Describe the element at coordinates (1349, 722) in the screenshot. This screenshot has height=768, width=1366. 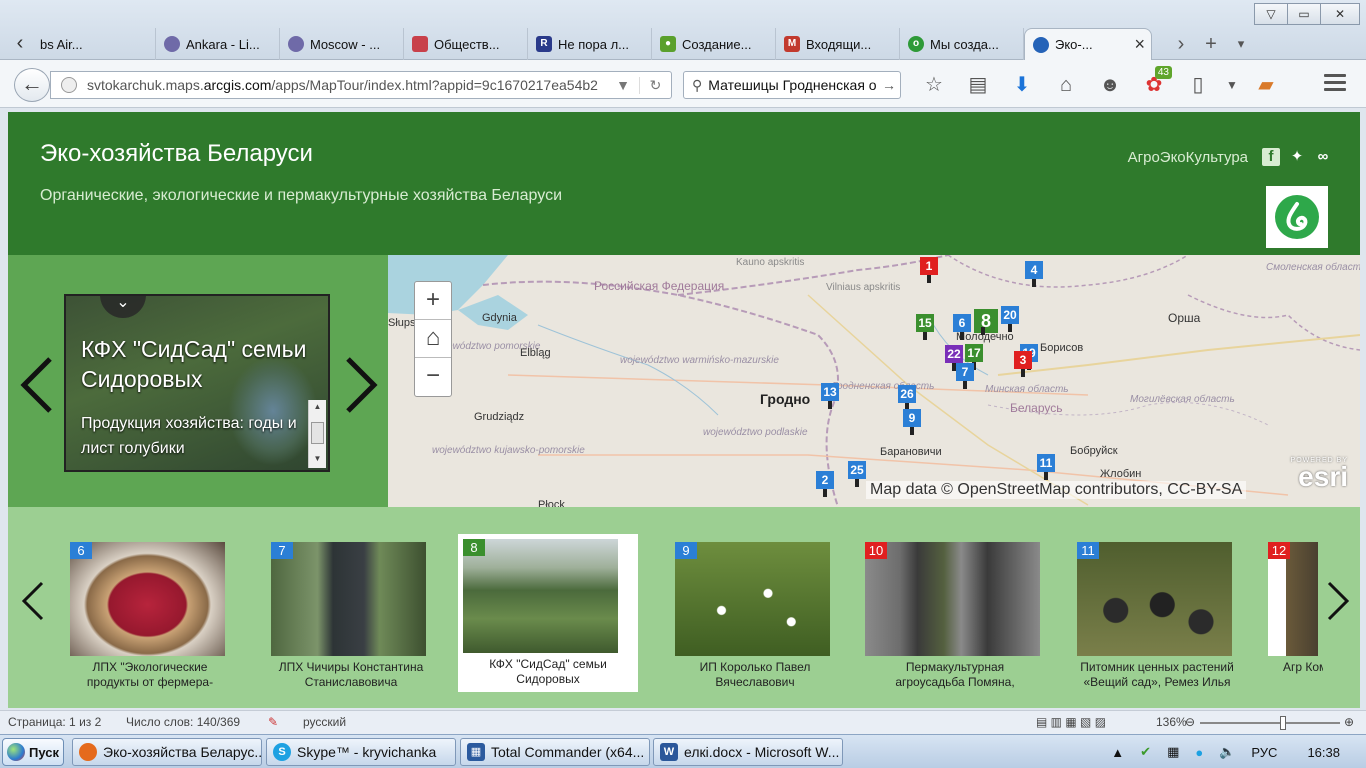
I see `zoom-in-icon: ⊕` at that location.